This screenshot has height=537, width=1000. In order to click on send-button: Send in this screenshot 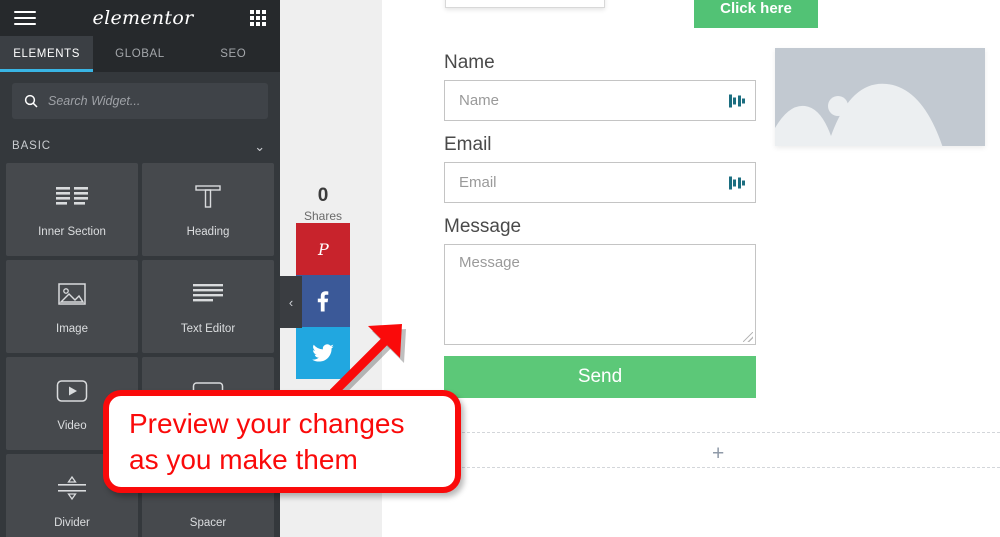, I will do `click(600, 377)`.